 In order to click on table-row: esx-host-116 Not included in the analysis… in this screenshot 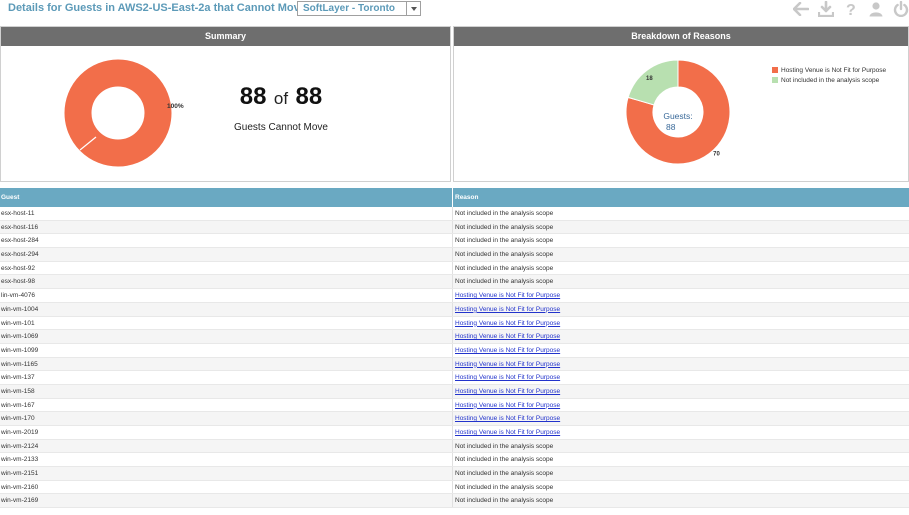, I will do `click(454, 227)`.